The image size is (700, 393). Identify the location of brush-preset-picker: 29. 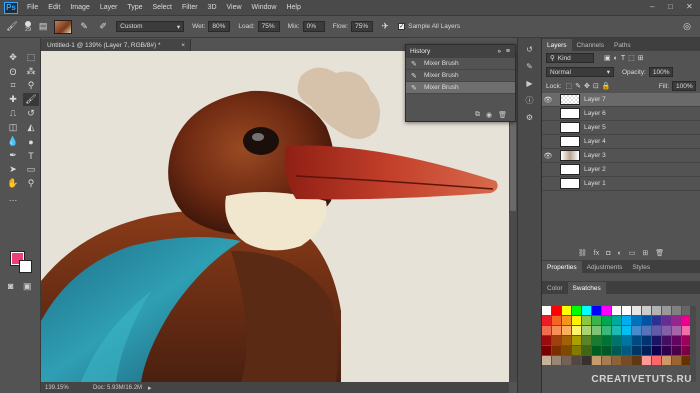
(28, 26).